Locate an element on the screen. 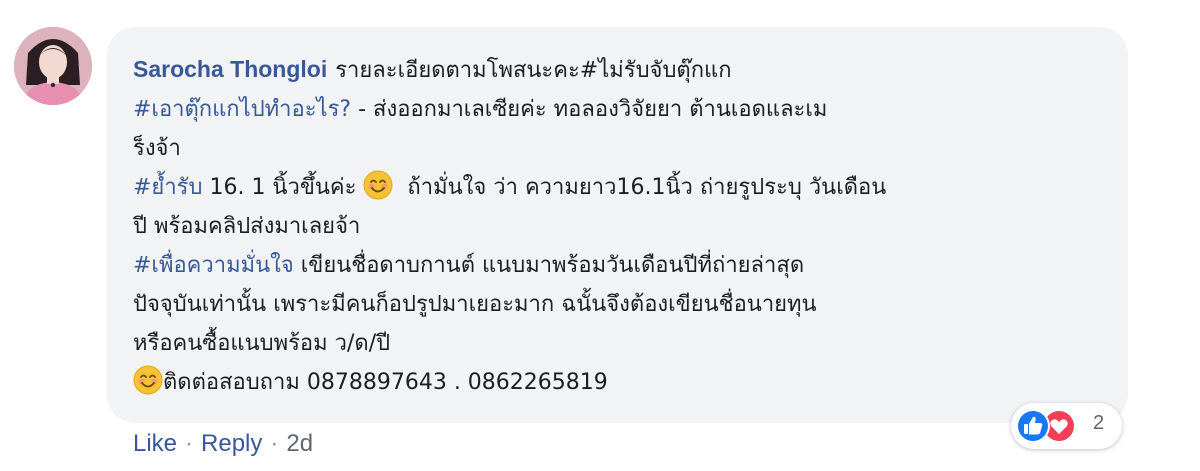  like-reaction-icon is located at coordinates (1033, 426).